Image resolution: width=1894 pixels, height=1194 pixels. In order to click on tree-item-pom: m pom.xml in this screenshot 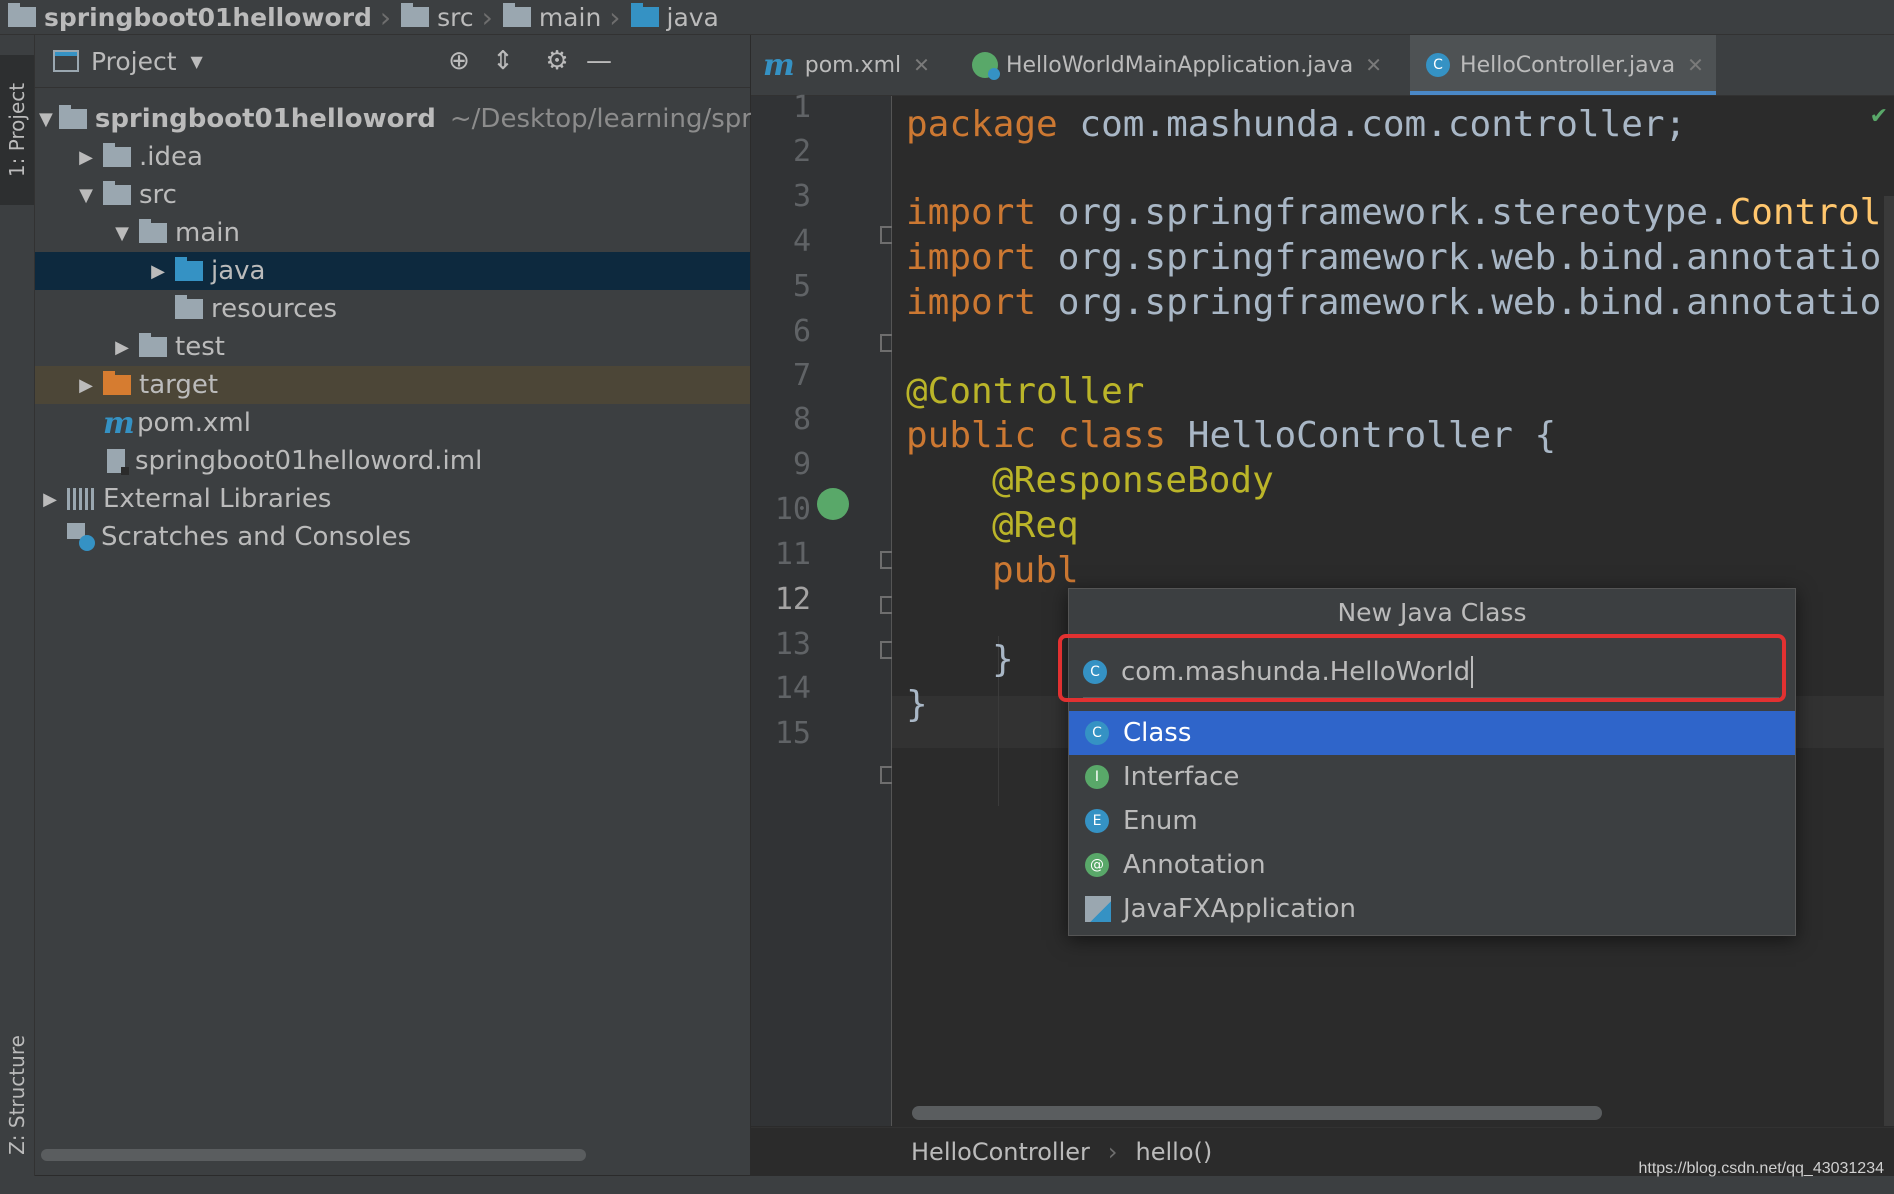, I will do `click(392, 423)`.